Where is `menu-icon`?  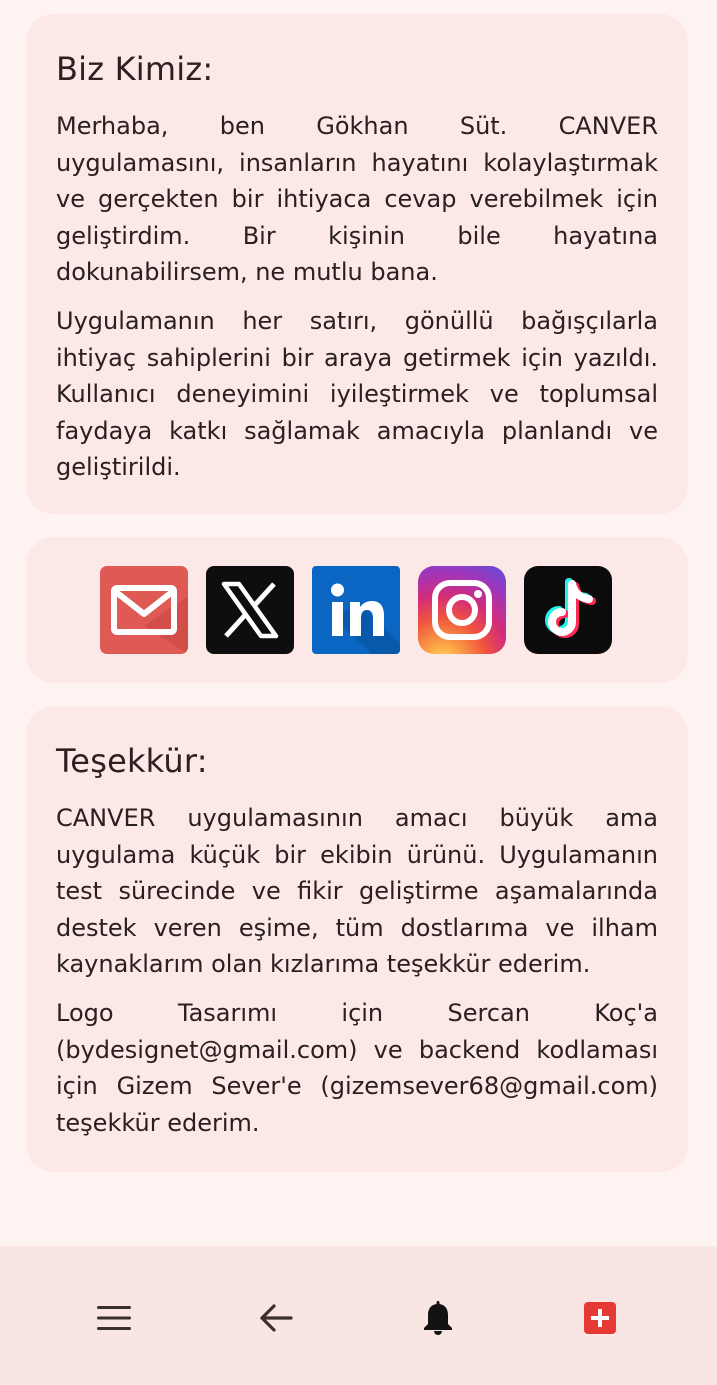
menu-icon is located at coordinates (114, 1318).